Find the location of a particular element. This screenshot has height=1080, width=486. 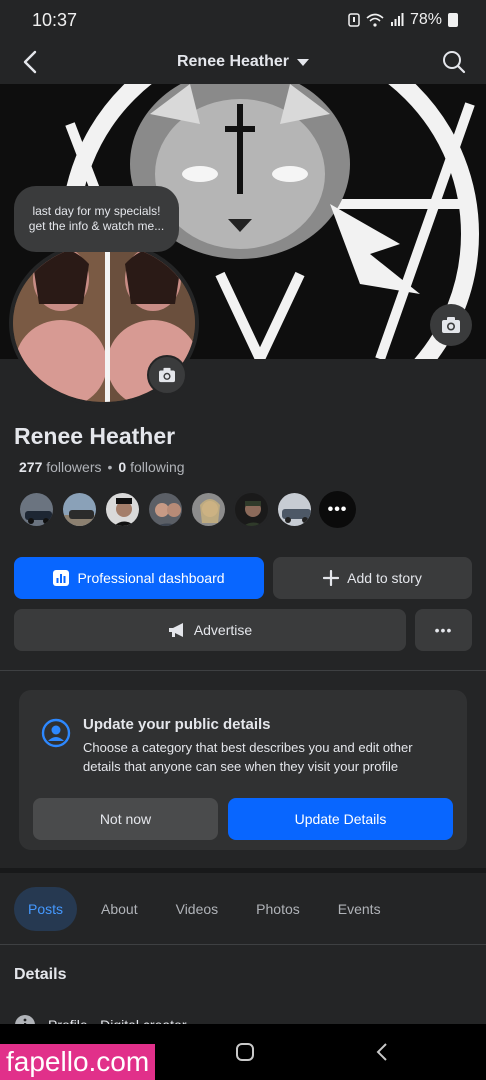

watermark: fapello.com is located at coordinates (78, 1062).